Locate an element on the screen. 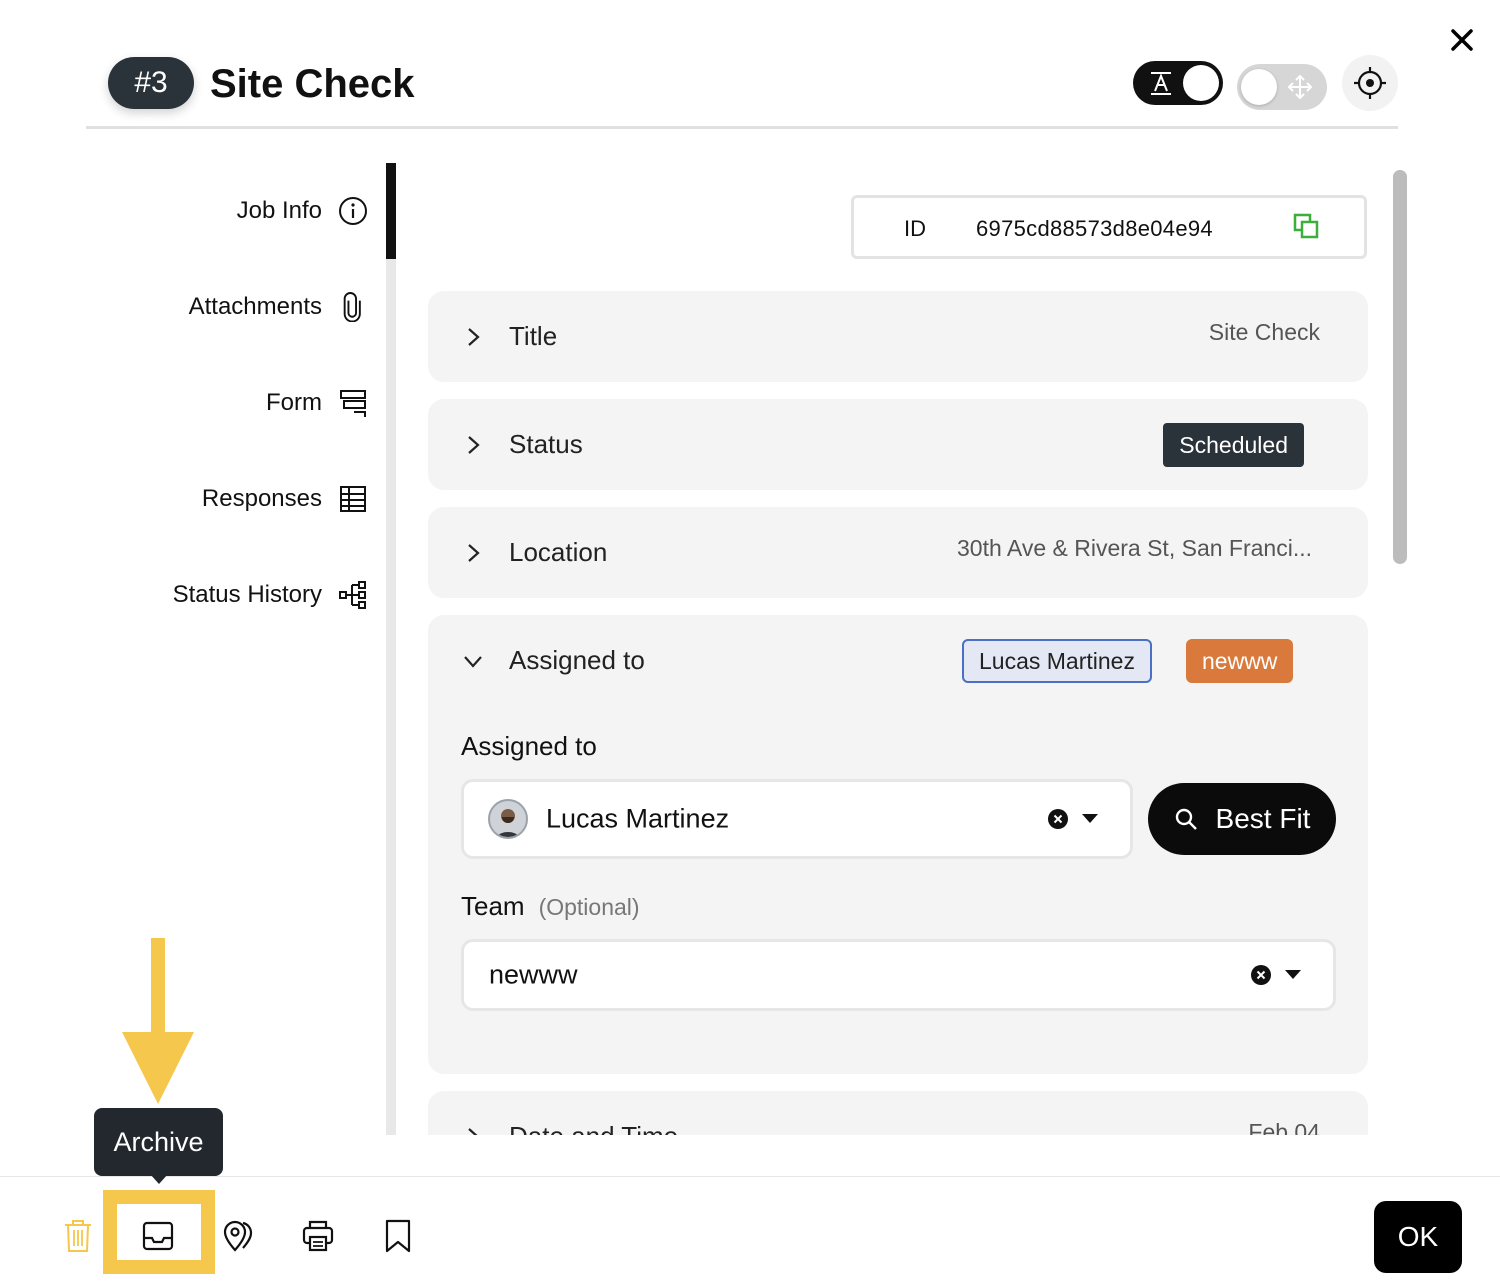  annotation-arrow-shaft is located at coordinates (158, 988).